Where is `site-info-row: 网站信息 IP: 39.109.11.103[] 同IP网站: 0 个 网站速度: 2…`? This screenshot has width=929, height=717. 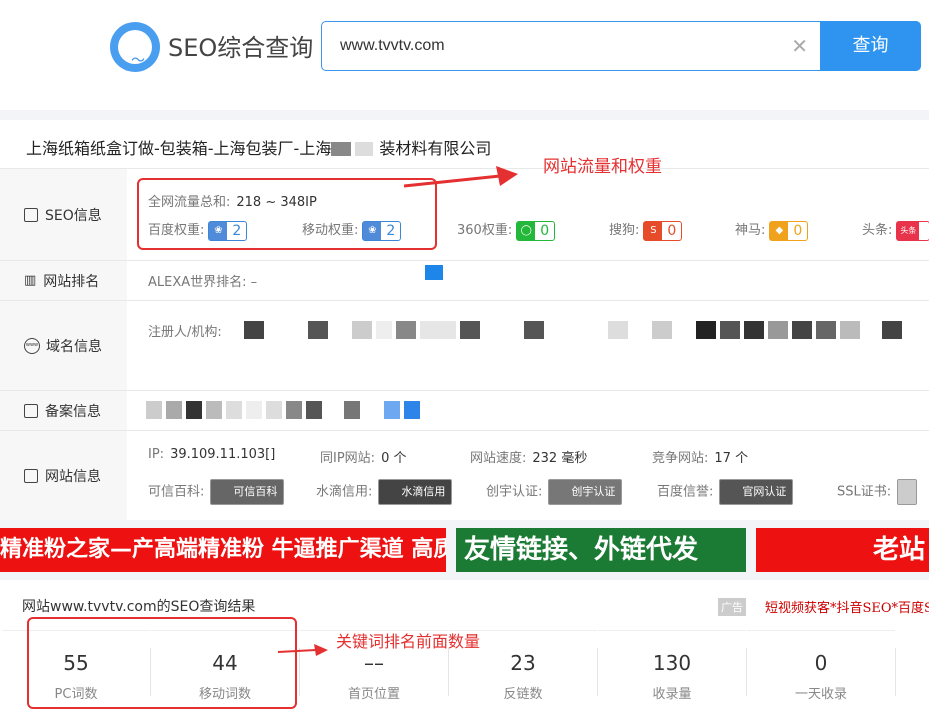 site-info-row: 网站信息 IP: 39.109.11.103[] 同IP网站: 0 个 网站速度: 2… is located at coordinates (464, 475).